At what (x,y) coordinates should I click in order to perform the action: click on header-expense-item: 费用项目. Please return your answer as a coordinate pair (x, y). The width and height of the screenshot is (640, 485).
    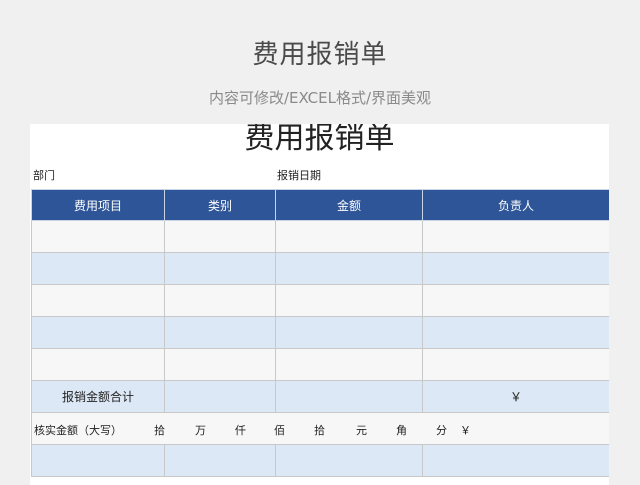
    Looking at the image, I should click on (98, 205).